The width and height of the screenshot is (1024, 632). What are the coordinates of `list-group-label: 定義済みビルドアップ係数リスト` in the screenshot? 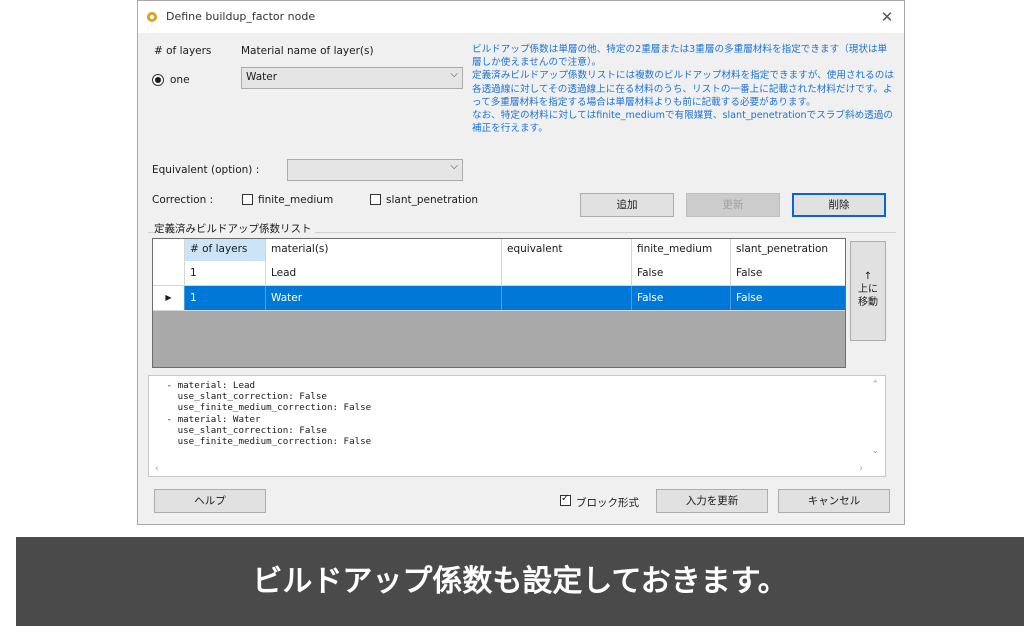 It's located at (234, 228).